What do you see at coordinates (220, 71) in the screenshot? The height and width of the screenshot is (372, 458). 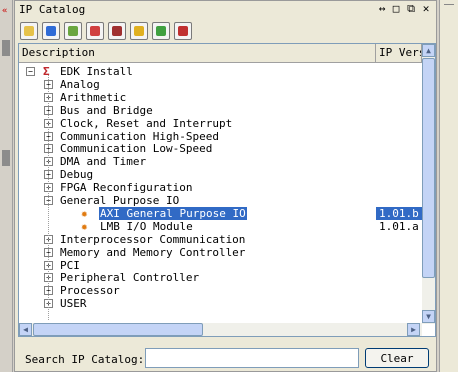 I see `tree-root-edk-install: − Σ EDK Install` at bounding box center [220, 71].